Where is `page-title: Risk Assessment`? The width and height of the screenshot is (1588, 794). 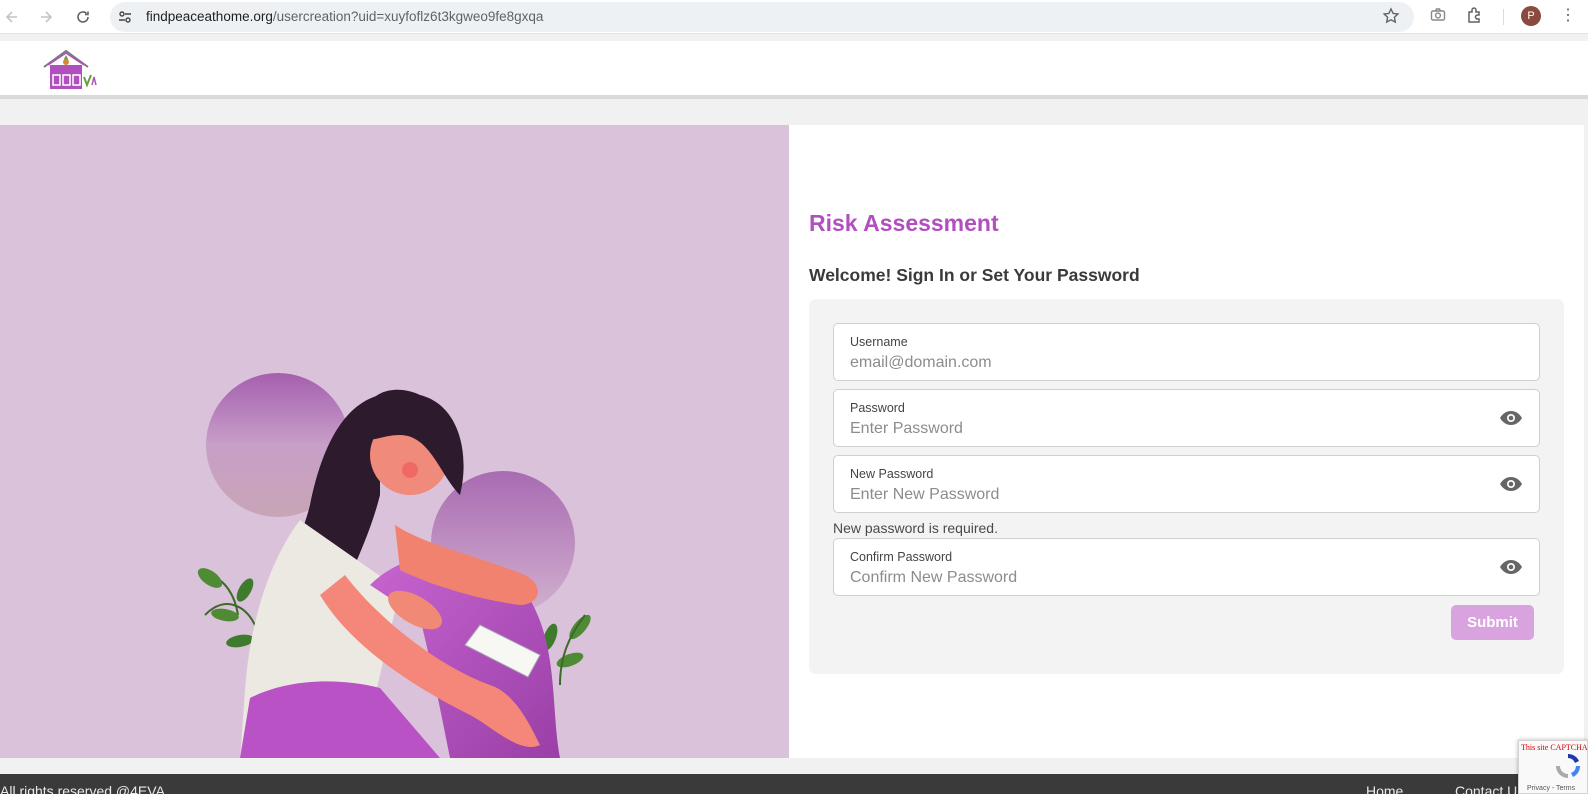
page-title: Risk Assessment is located at coordinates (904, 223).